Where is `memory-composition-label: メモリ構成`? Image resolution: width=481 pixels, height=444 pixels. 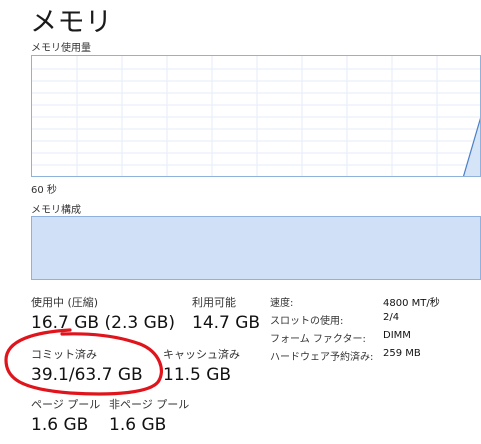 memory-composition-label: メモリ構成 is located at coordinates (56, 210).